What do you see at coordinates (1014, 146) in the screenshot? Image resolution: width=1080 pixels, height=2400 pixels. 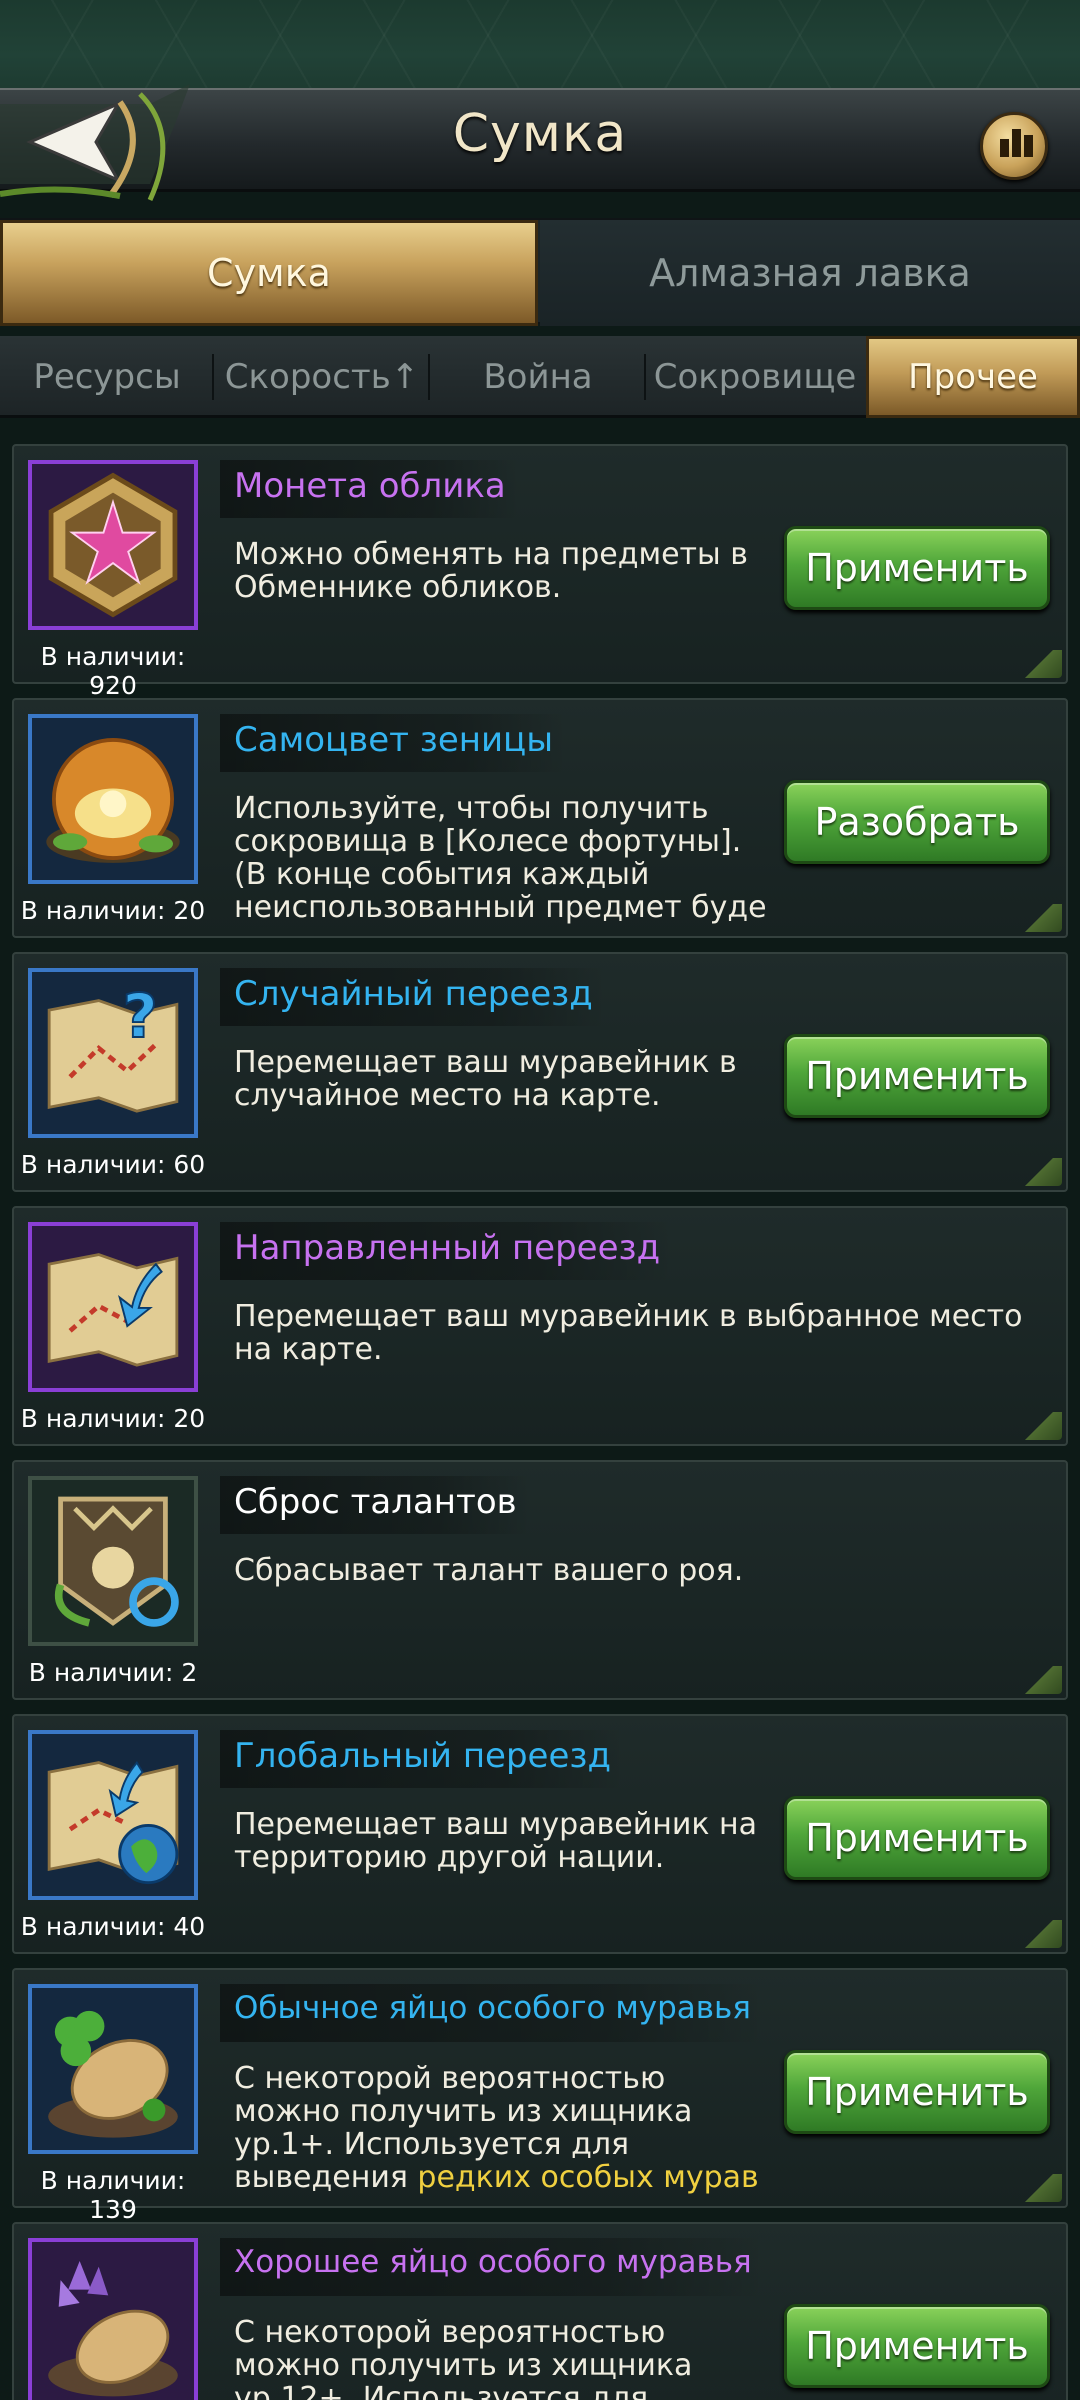 I see `ranking-button` at bounding box center [1014, 146].